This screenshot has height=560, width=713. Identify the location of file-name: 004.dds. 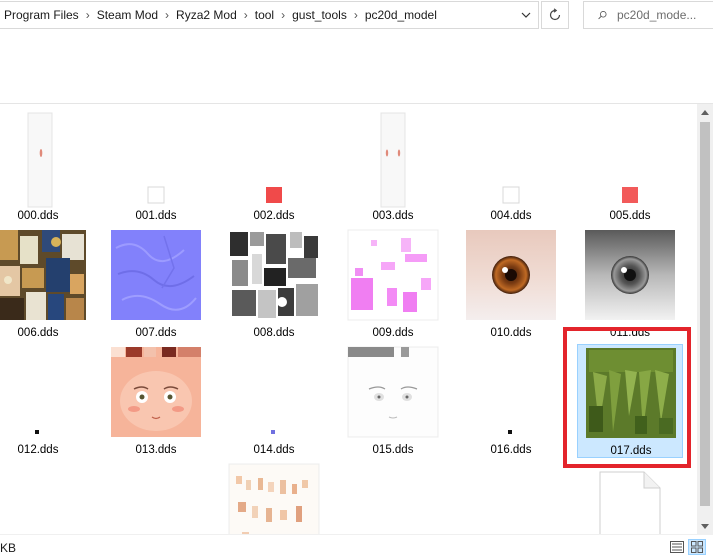
(511, 216).